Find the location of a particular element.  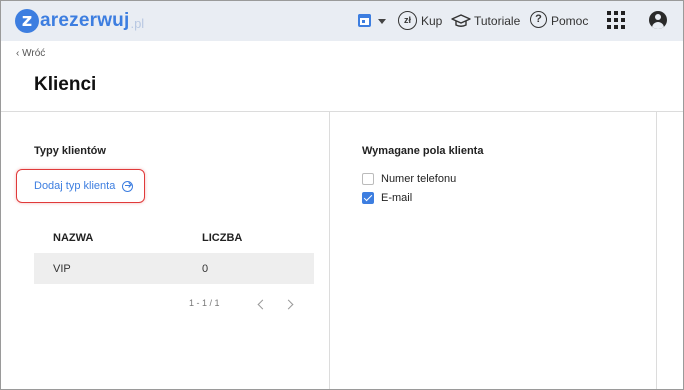

logo: z arezerwuj .pl is located at coordinates (79, 21).